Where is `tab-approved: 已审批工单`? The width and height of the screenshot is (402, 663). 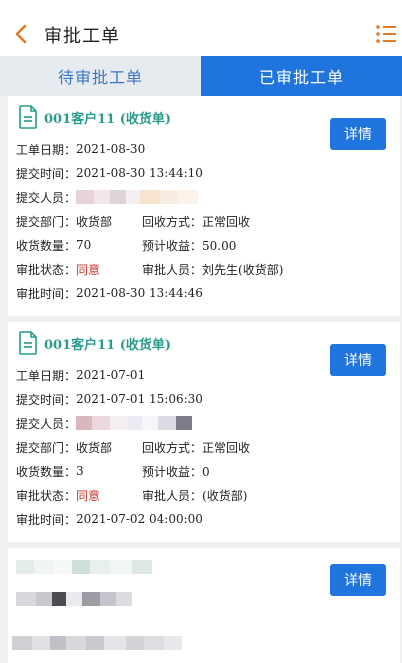 tab-approved: 已审批工单 is located at coordinates (301, 76).